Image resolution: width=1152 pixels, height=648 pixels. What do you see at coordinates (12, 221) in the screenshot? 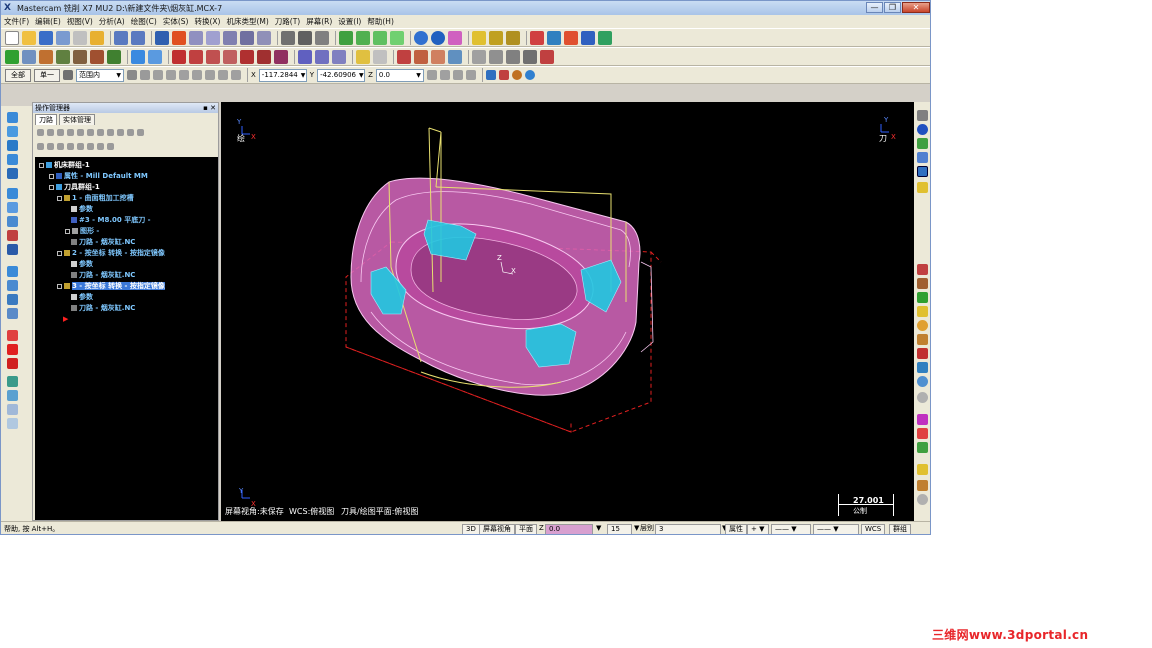
I see `solid-trim-icon` at bounding box center [12, 221].